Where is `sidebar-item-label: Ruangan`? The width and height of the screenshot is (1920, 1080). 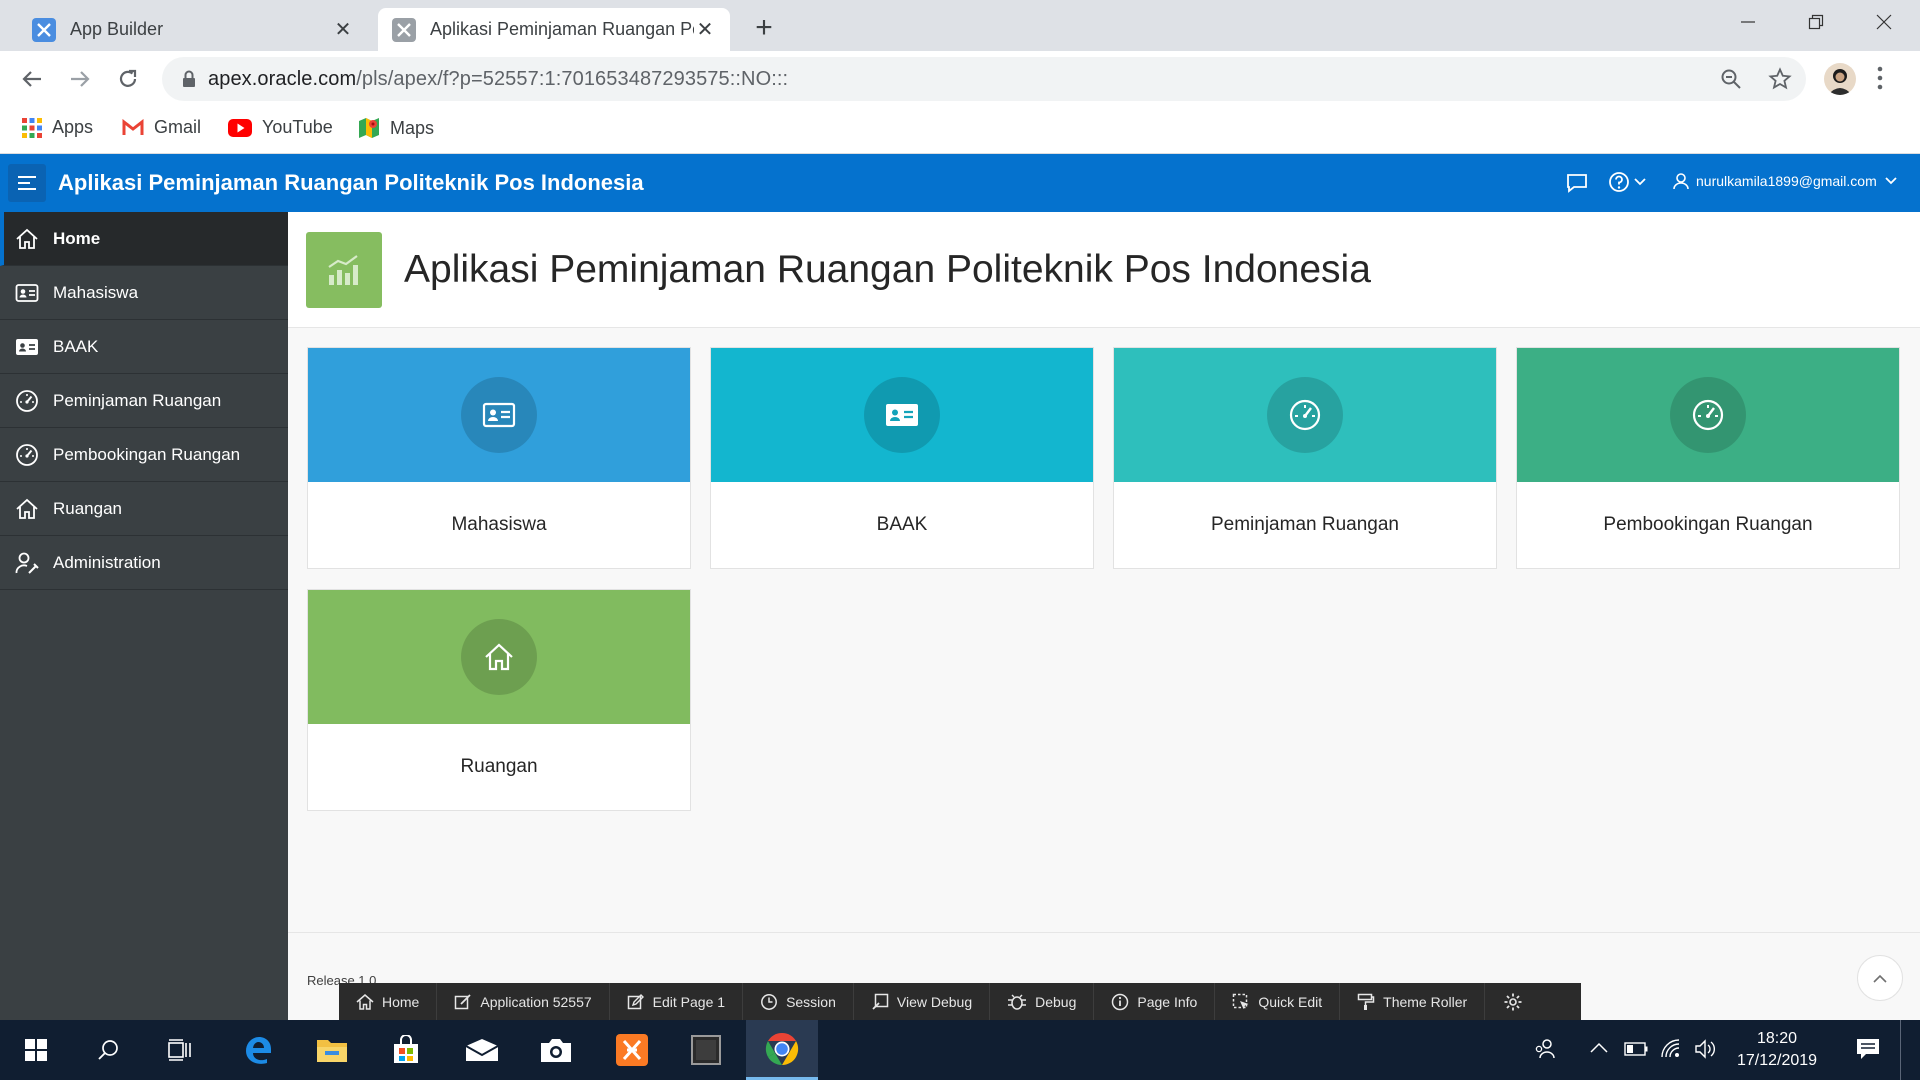
sidebar-item-label: Ruangan is located at coordinates (88, 508).